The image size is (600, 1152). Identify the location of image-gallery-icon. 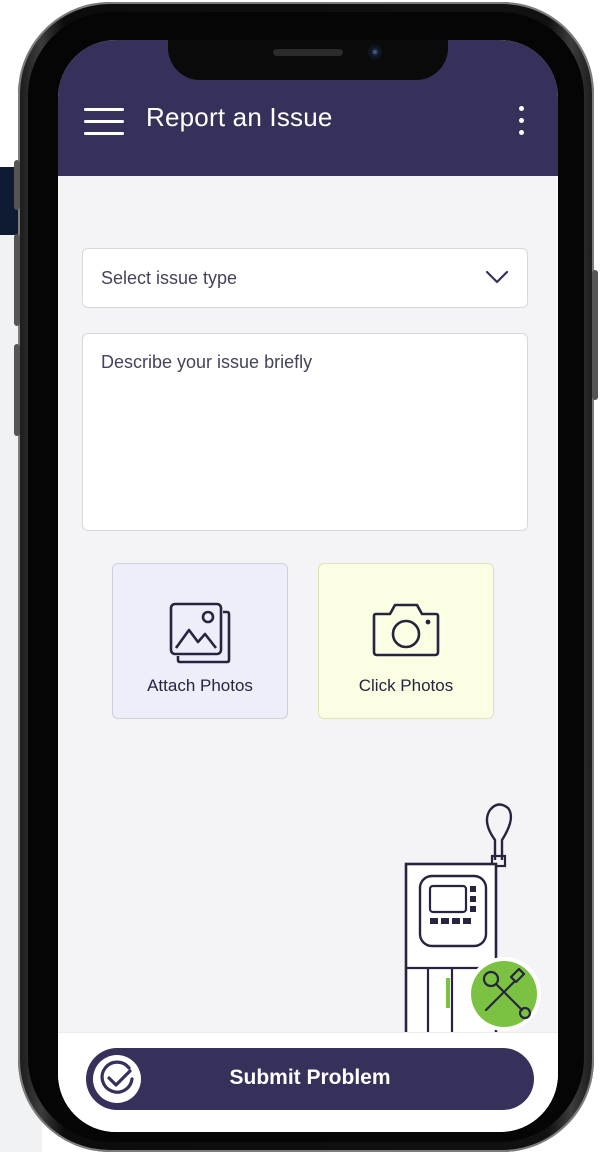
(200, 633).